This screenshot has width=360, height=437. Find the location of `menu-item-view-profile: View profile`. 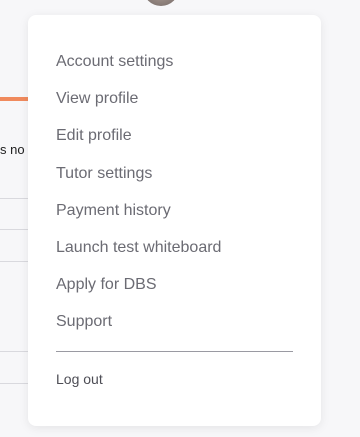

menu-item-view-profile: View profile is located at coordinates (97, 99).